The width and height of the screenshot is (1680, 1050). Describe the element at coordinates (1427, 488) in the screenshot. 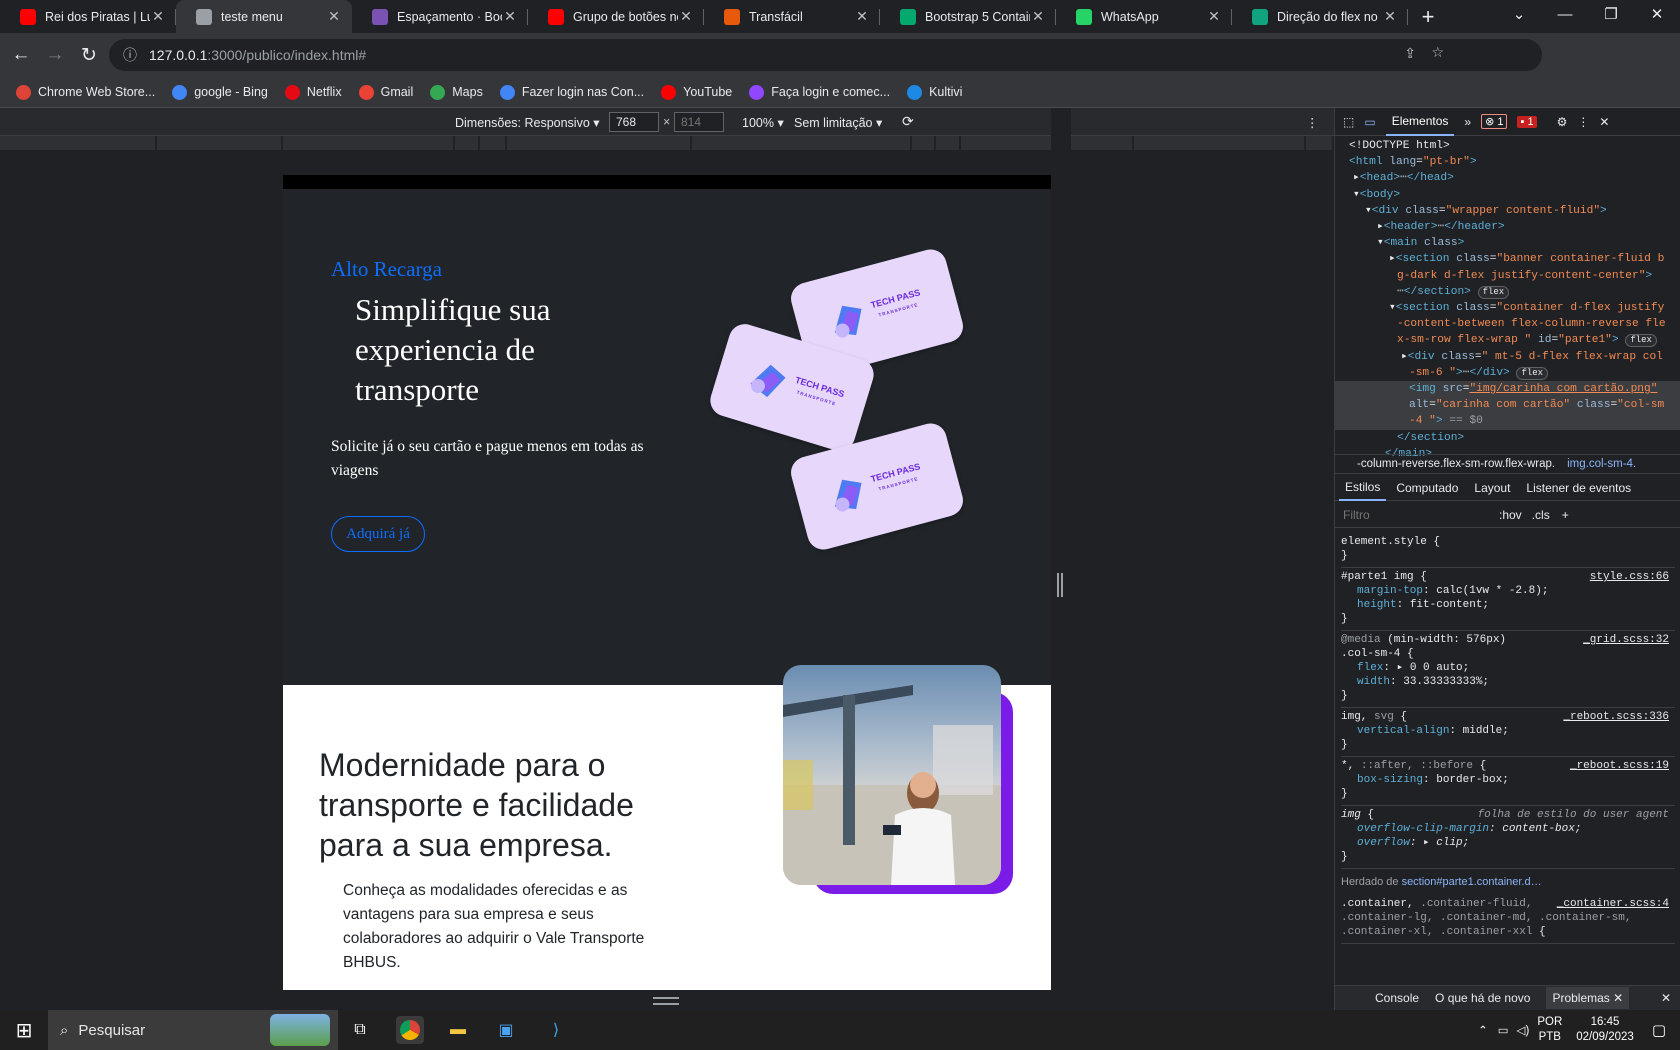

I see `tab-computed: Computado` at that location.